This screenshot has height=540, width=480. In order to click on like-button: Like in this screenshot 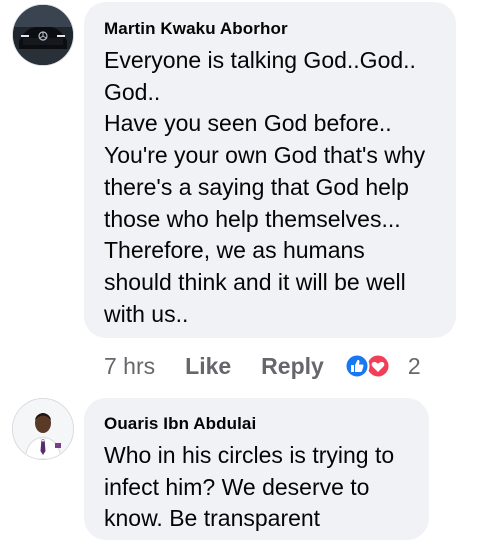, I will do `click(208, 366)`.